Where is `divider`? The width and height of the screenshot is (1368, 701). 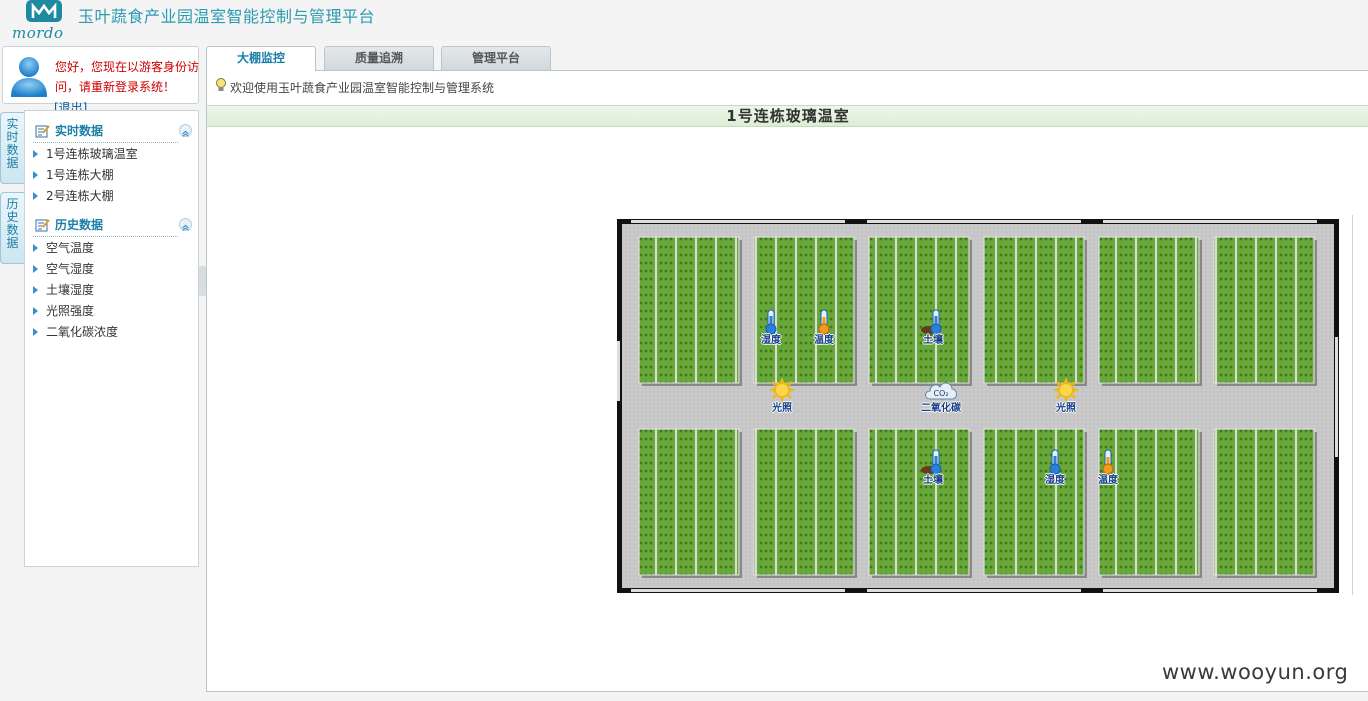 divider is located at coordinates (1352, 405).